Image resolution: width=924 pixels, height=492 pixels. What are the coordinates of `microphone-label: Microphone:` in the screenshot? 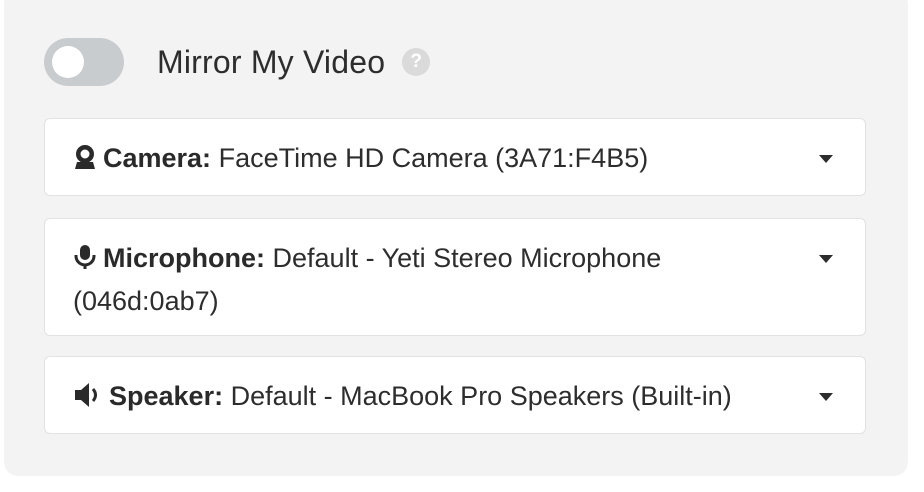 It's located at (184, 258).